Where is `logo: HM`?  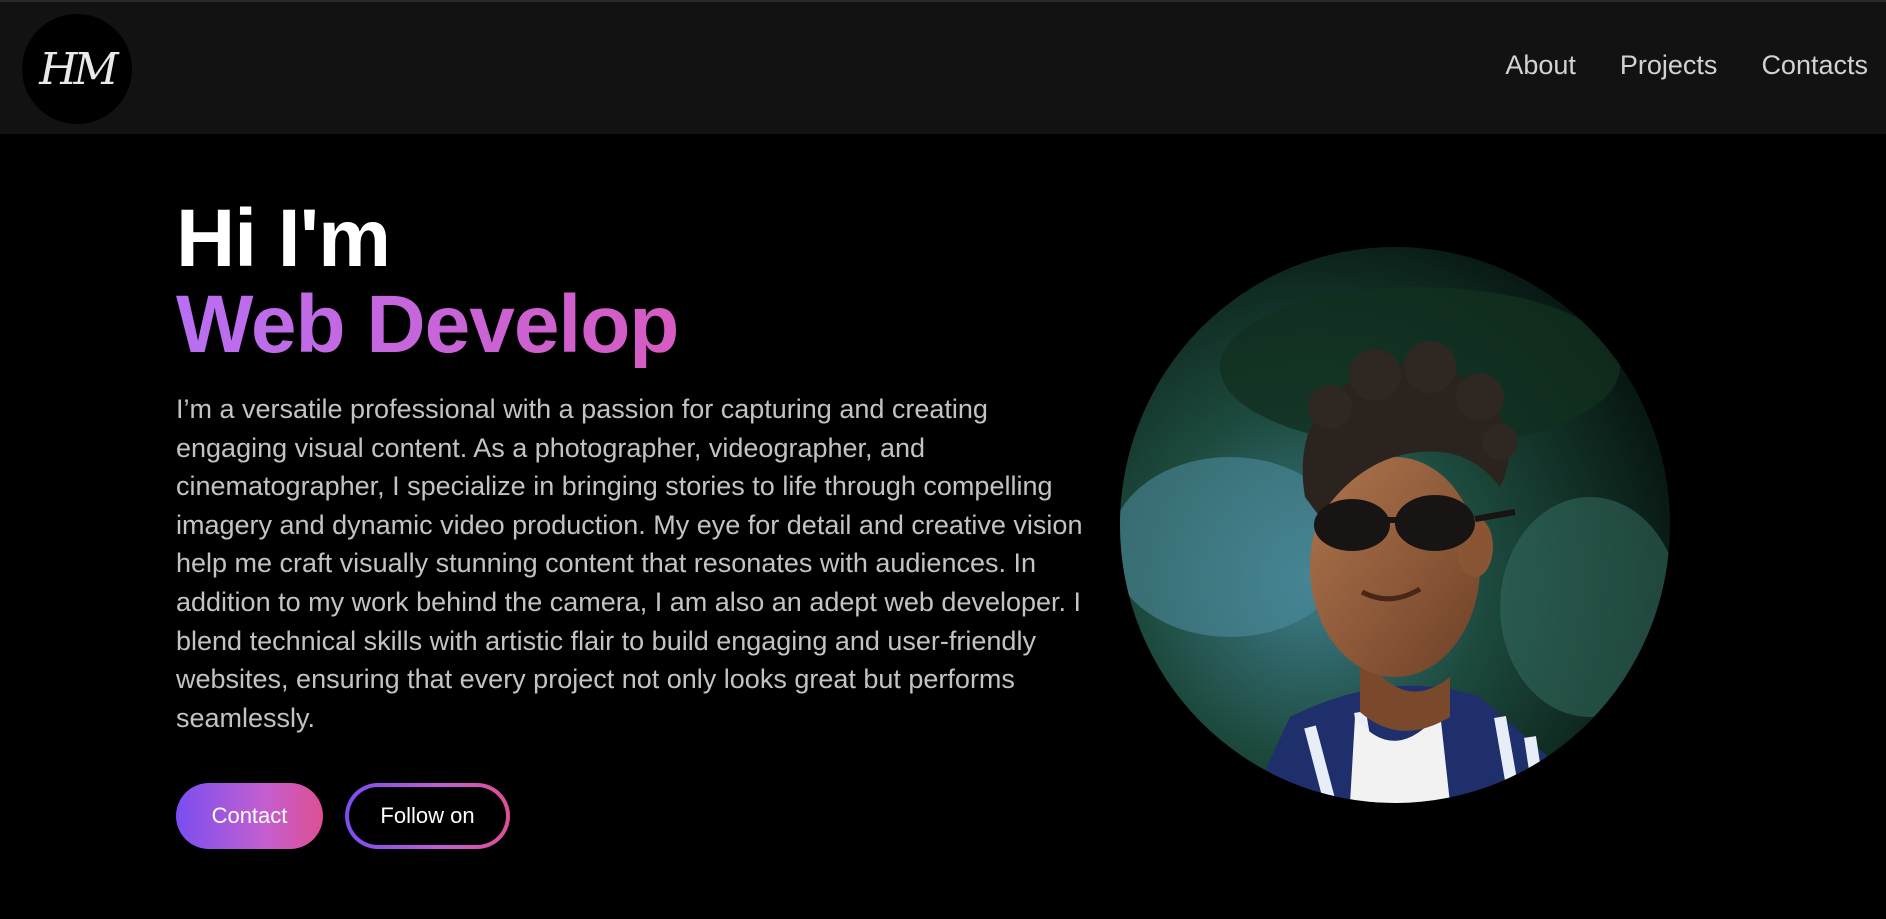 logo: HM is located at coordinates (77, 69).